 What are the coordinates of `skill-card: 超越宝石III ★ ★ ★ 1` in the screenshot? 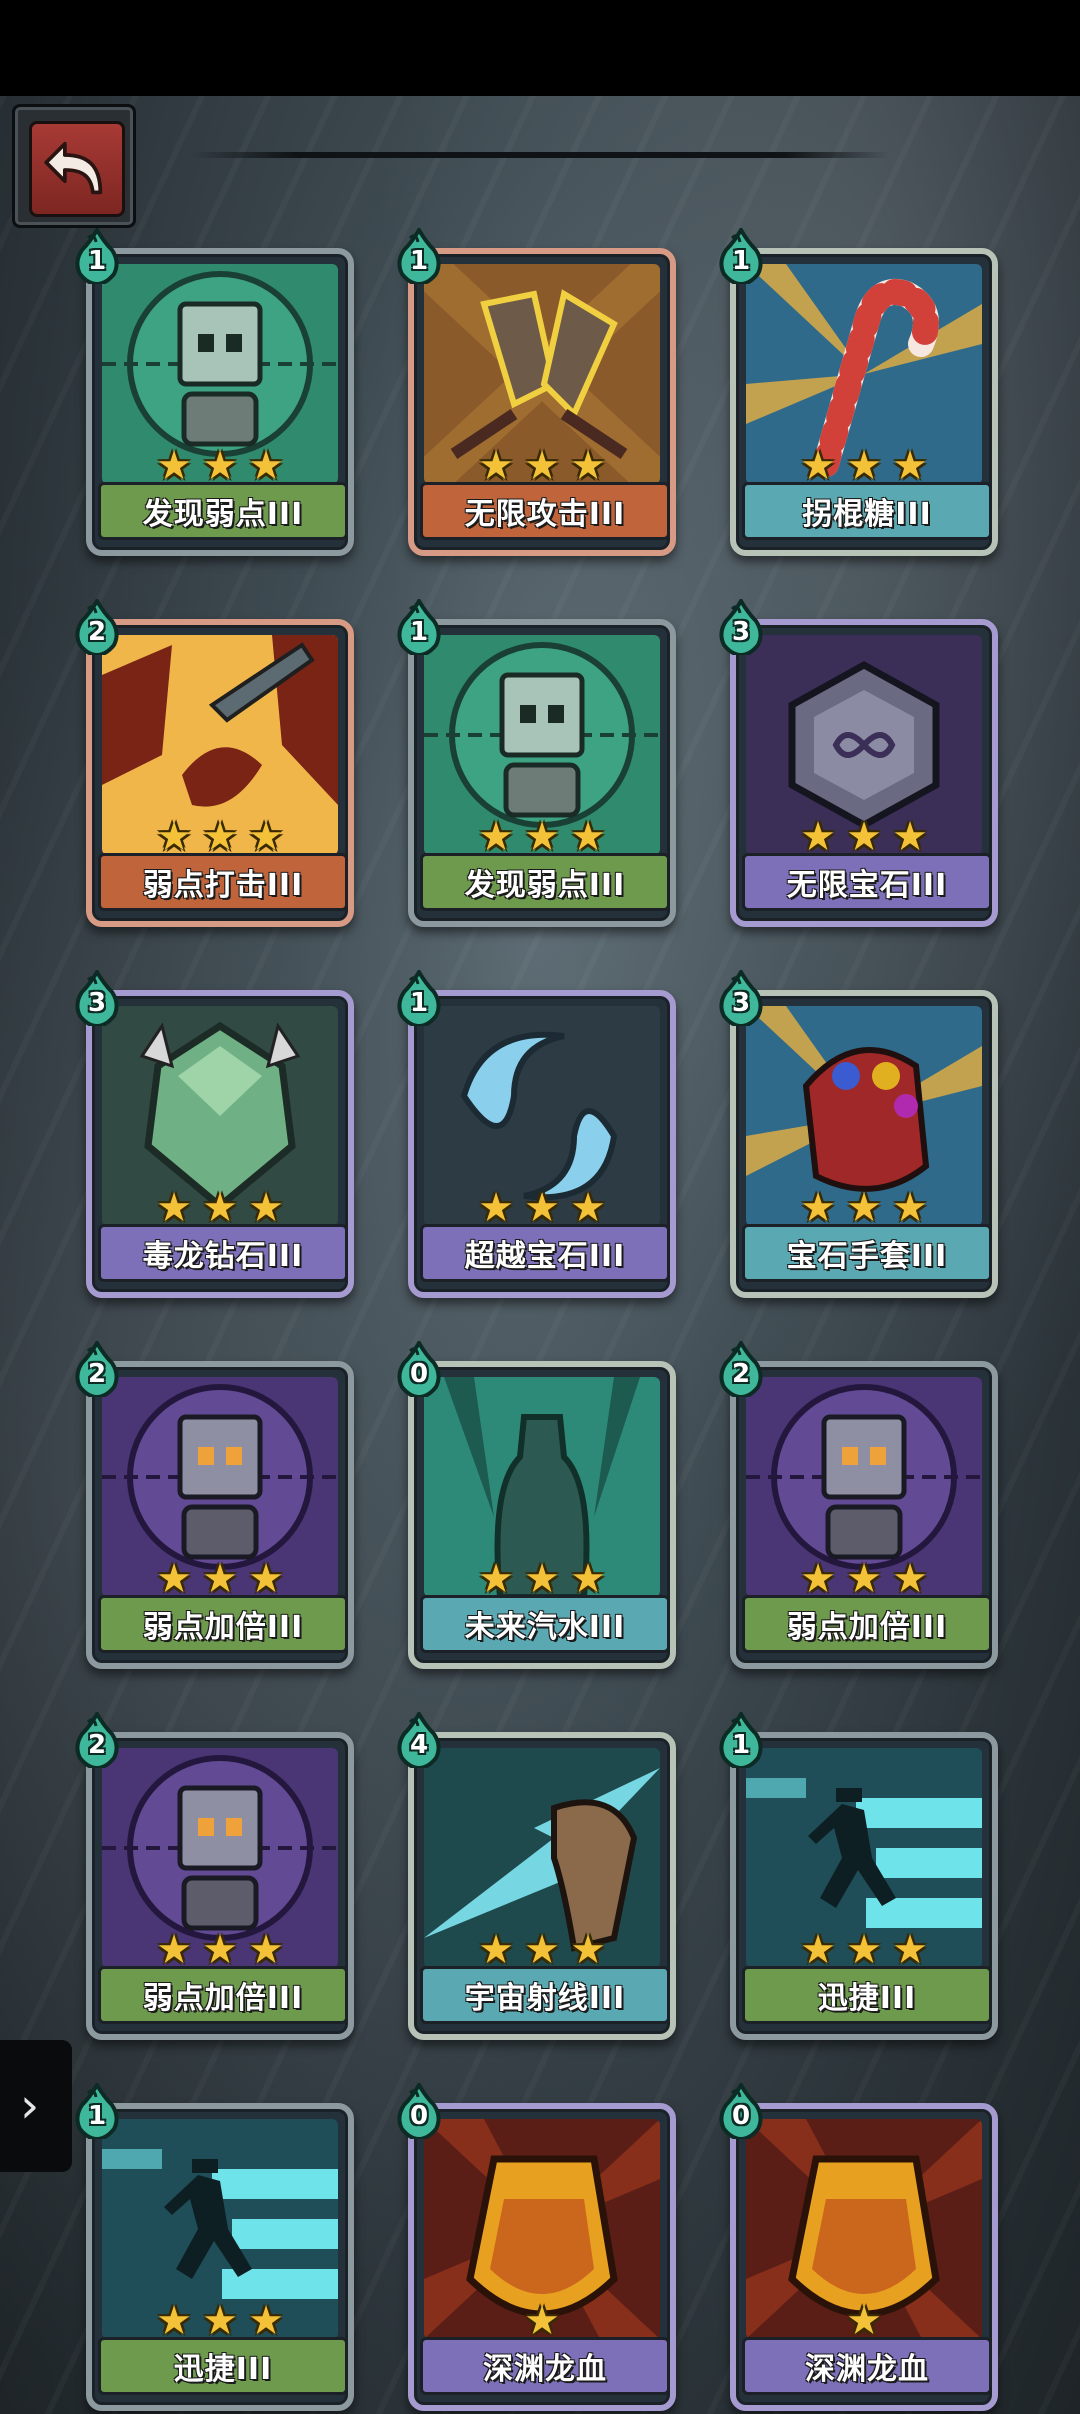 It's located at (536, 1133).